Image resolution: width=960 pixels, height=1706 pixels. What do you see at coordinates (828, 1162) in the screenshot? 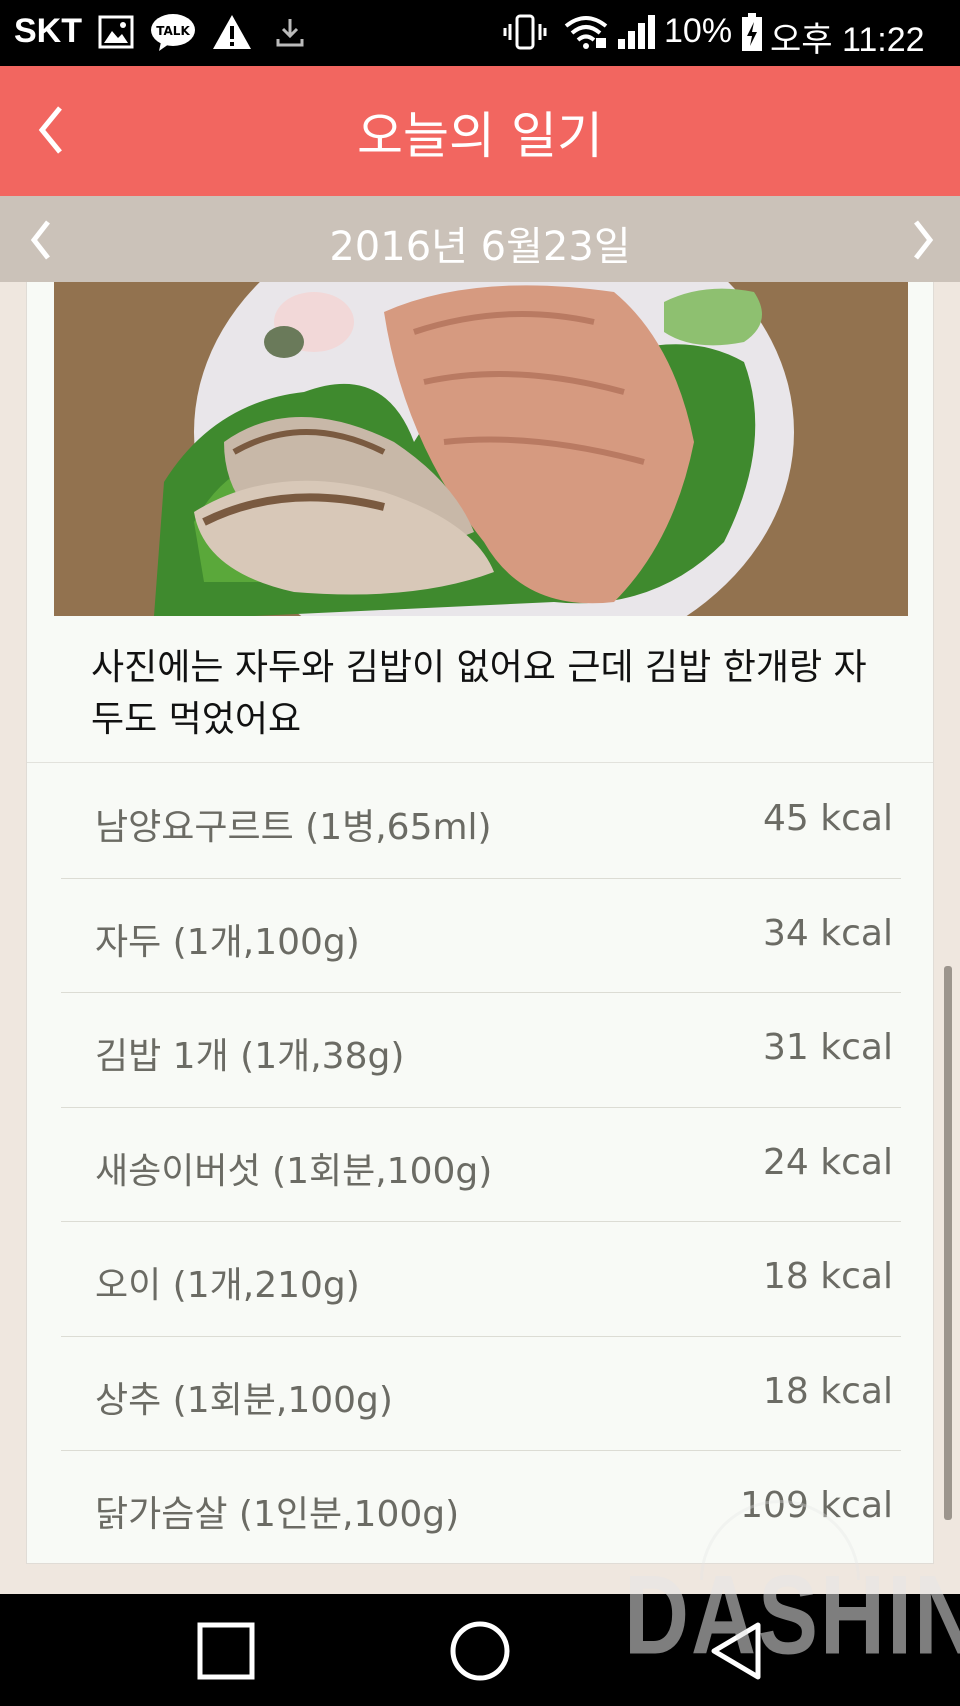
I see `food-kcal: 24 kcal` at bounding box center [828, 1162].